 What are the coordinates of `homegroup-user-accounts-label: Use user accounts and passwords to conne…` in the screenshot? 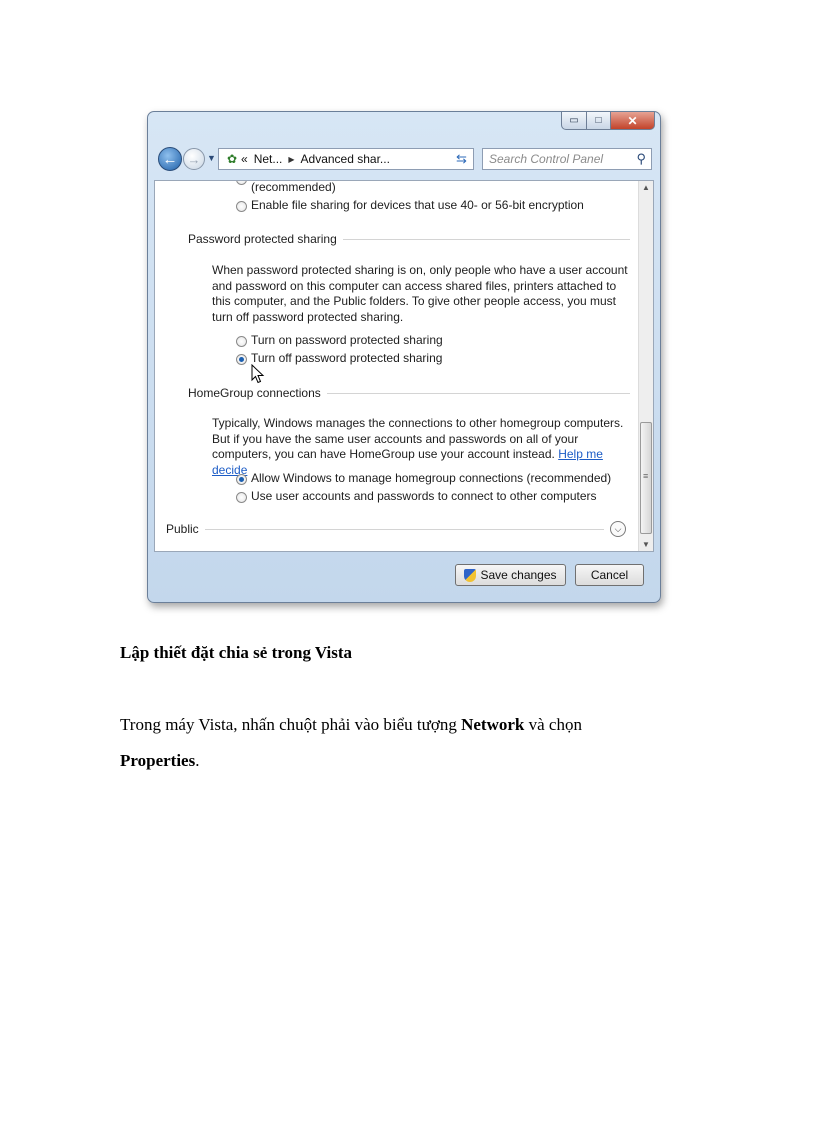 It's located at (424, 496).